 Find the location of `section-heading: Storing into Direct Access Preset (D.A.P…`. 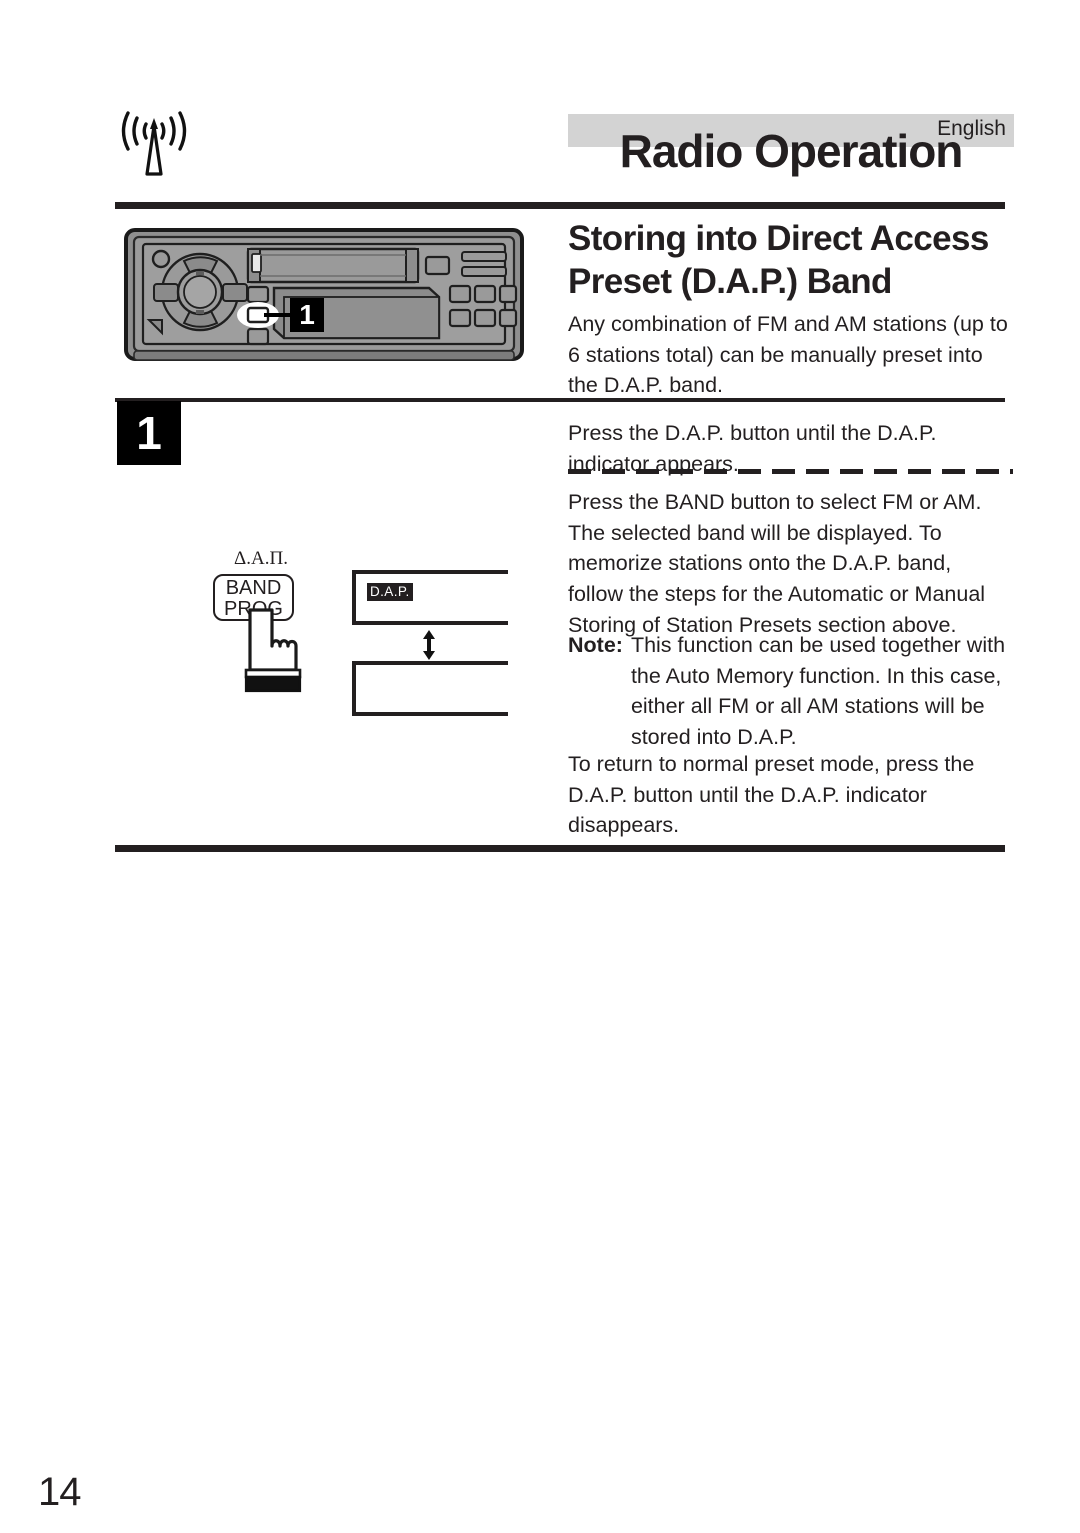

section-heading: Storing into Direct Access Preset (D.A.P… is located at coordinates (778, 260).